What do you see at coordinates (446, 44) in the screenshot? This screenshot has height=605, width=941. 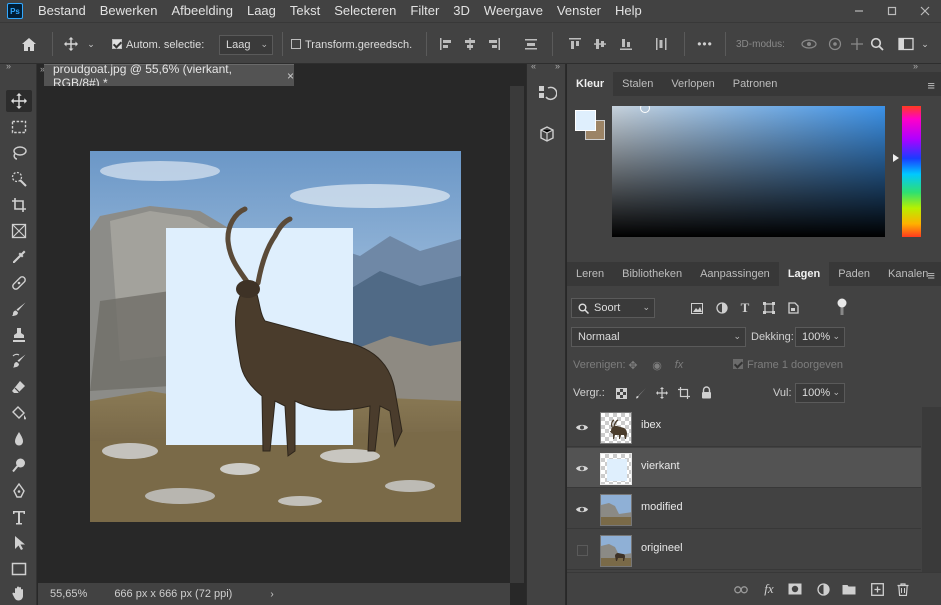 I see `align-left-icon` at bounding box center [446, 44].